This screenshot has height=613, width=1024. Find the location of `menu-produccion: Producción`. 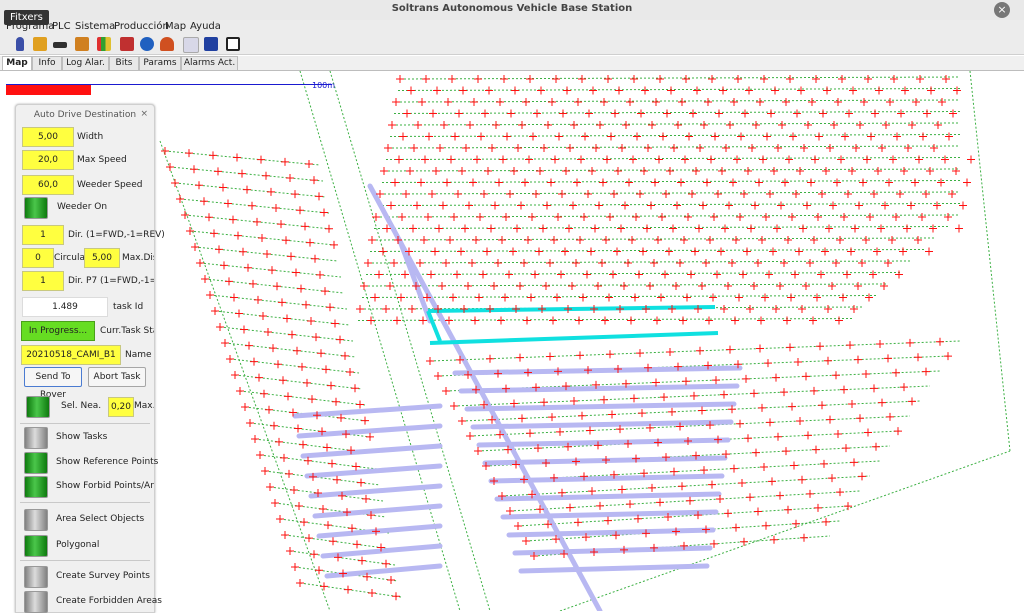

menu-produccion: Producción is located at coordinates (141, 26).